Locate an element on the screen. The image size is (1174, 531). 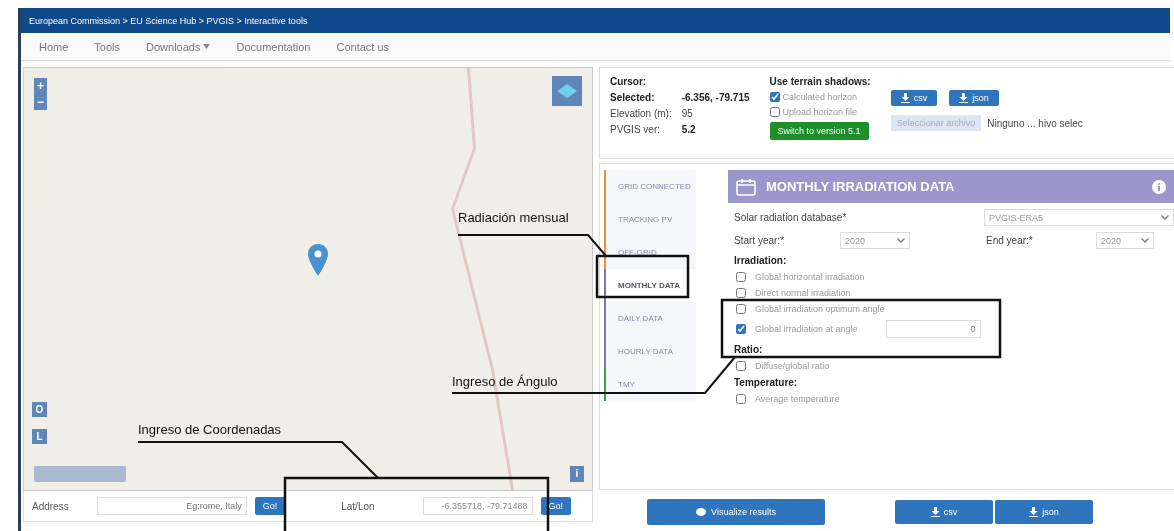
caret-icon is located at coordinates (207, 46).